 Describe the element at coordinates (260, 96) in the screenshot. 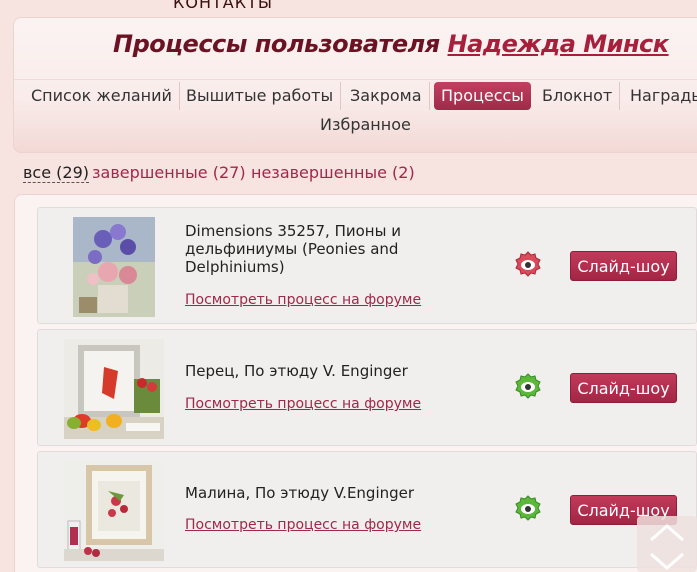

I see `tab-embroidered: Вышитые работы` at that location.